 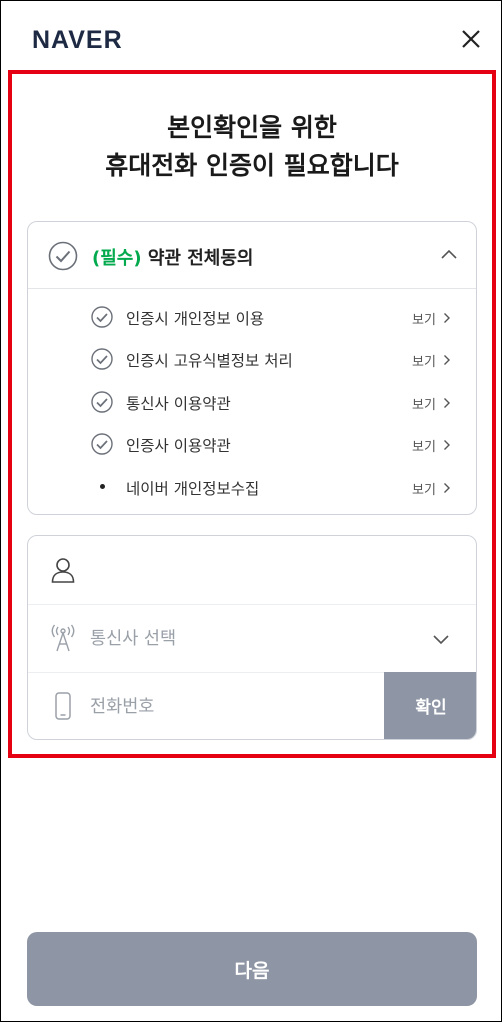 What do you see at coordinates (252, 705) in the screenshot?
I see `phone-row: 전화번호 확인` at bounding box center [252, 705].